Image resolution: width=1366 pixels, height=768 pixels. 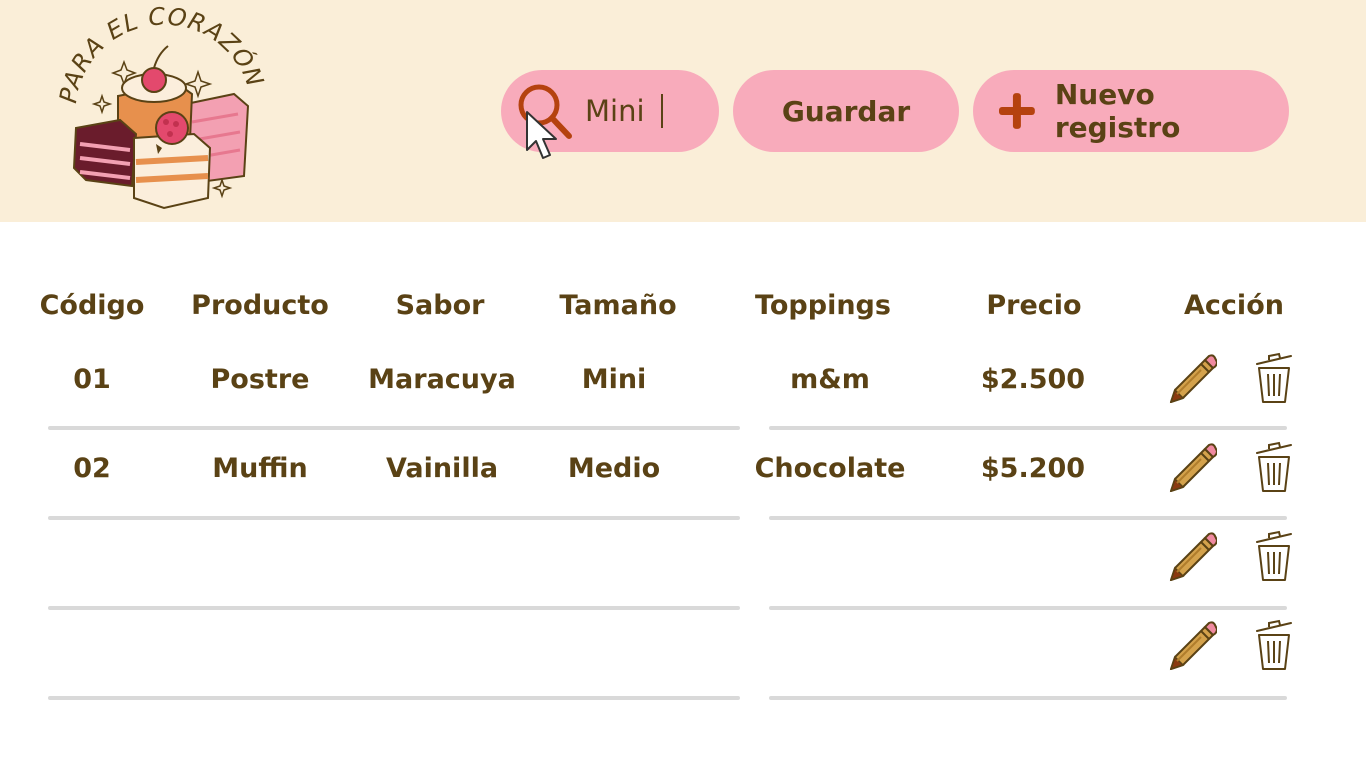 What do you see at coordinates (1033, 468) in the screenshot?
I see `cell-precio: $5.200` at bounding box center [1033, 468].